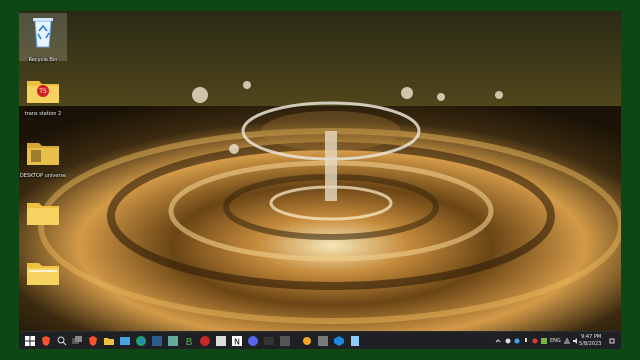 This screenshot has height=360, width=640. I want to click on desktop-icon-label: DESKTOP universe, so click(43, 176).